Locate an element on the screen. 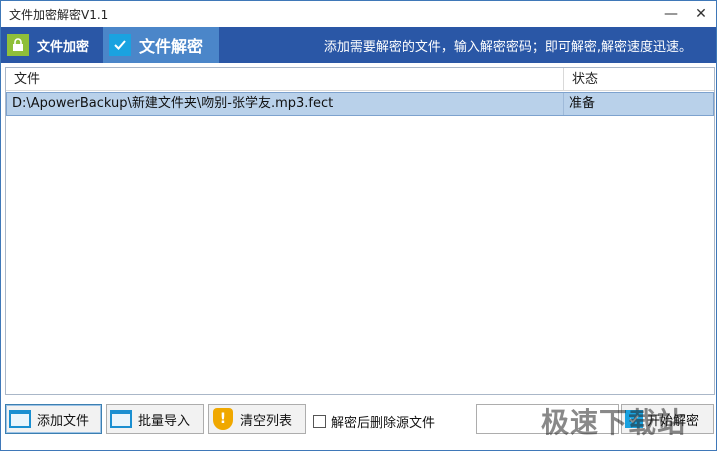 The width and height of the screenshot is (717, 451). clear-list-button: ! 清空列表 is located at coordinates (257, 419).